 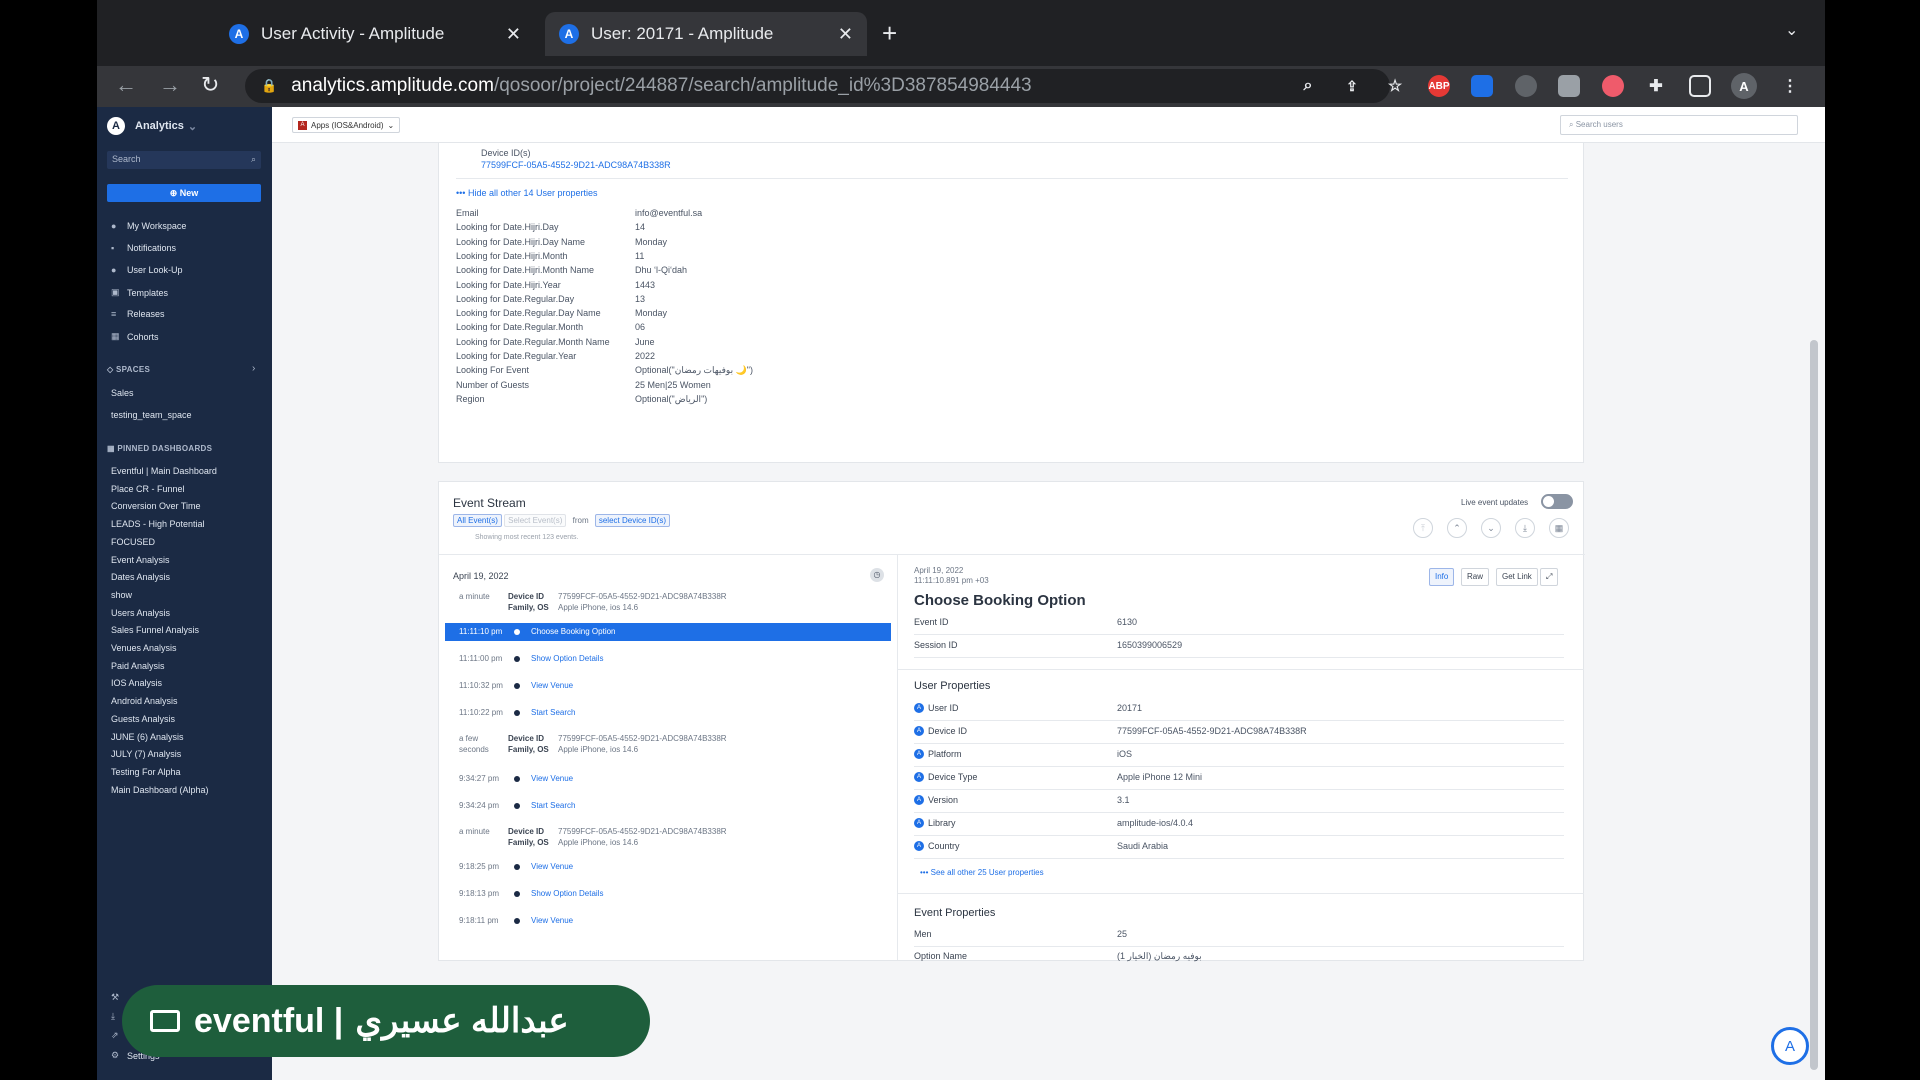 What do you see at coordinates (527, 193) in the screenshot?
I see `hide-properties-link: ••• Hide all other 14 User properties` at bounding box center [527, 193].